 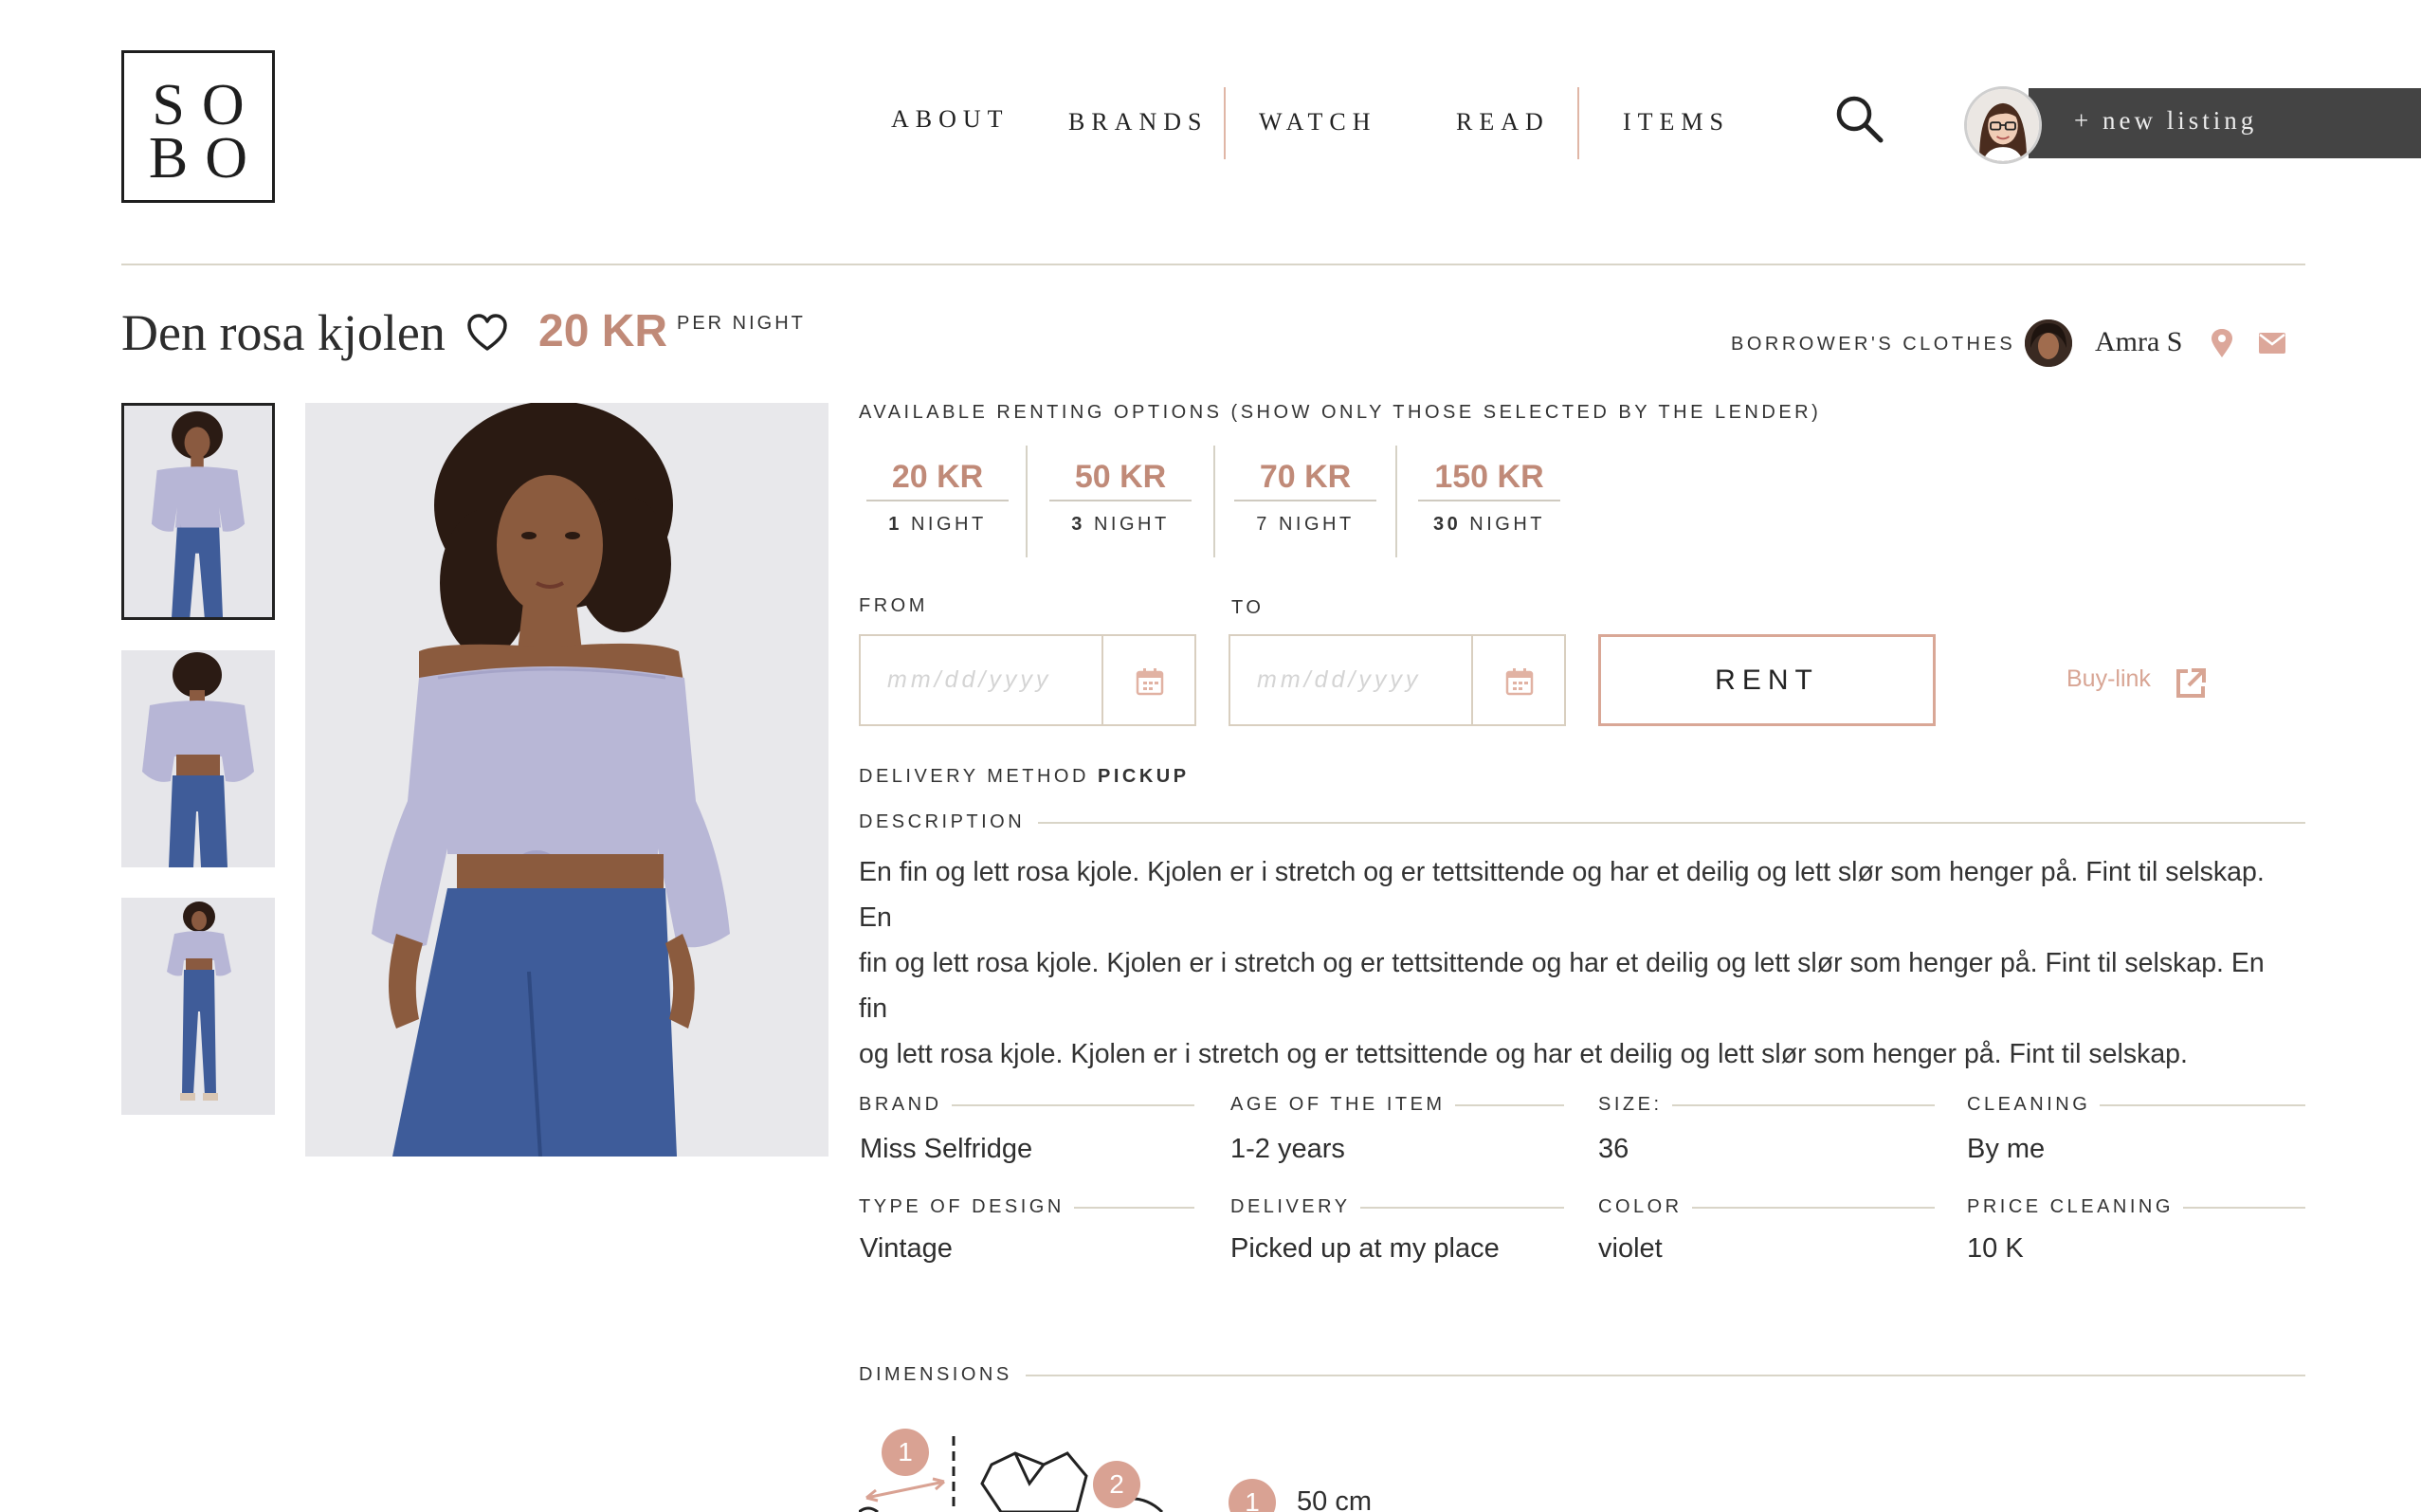 What do you see at coordinates (1662, 1376) in the screenshot?
I see `dimensions-rule` at bounding box center [1662, 1376].